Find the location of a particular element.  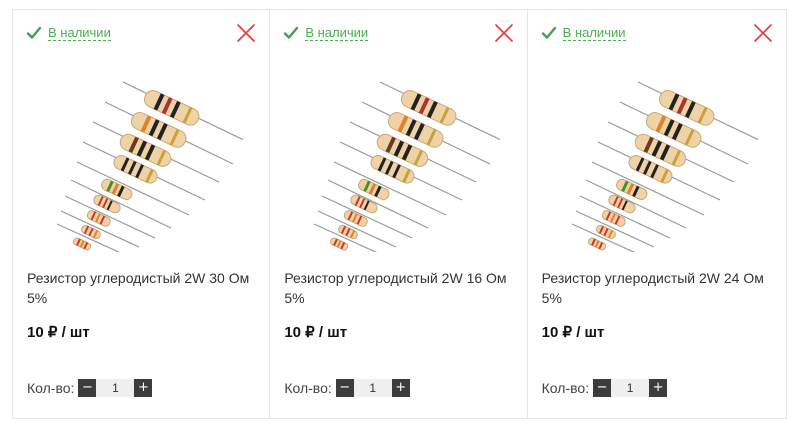

product-title: Резистор углеродистый 2W 16 Ом 5% is located at coordinates (401, 288).